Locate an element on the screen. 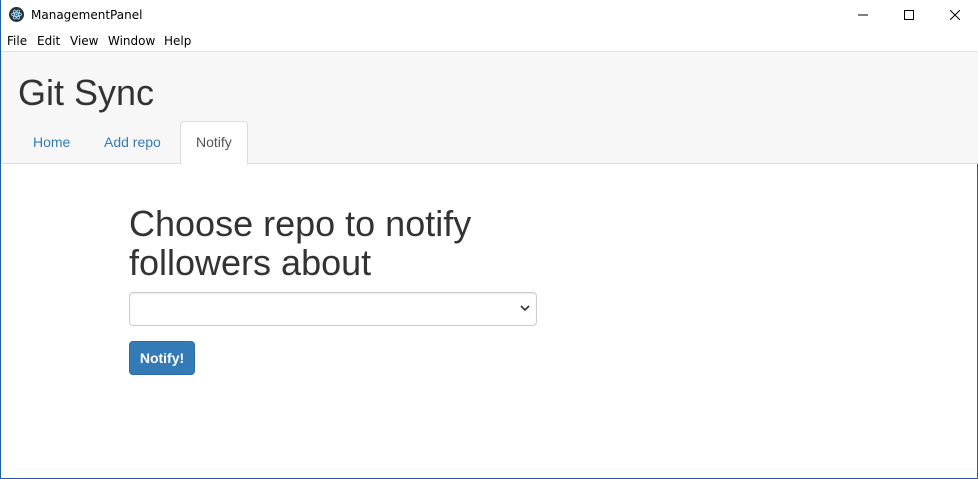 The height and width of the screenshot is (479, 978). minimize-icon is located at coordinates (863, 15).